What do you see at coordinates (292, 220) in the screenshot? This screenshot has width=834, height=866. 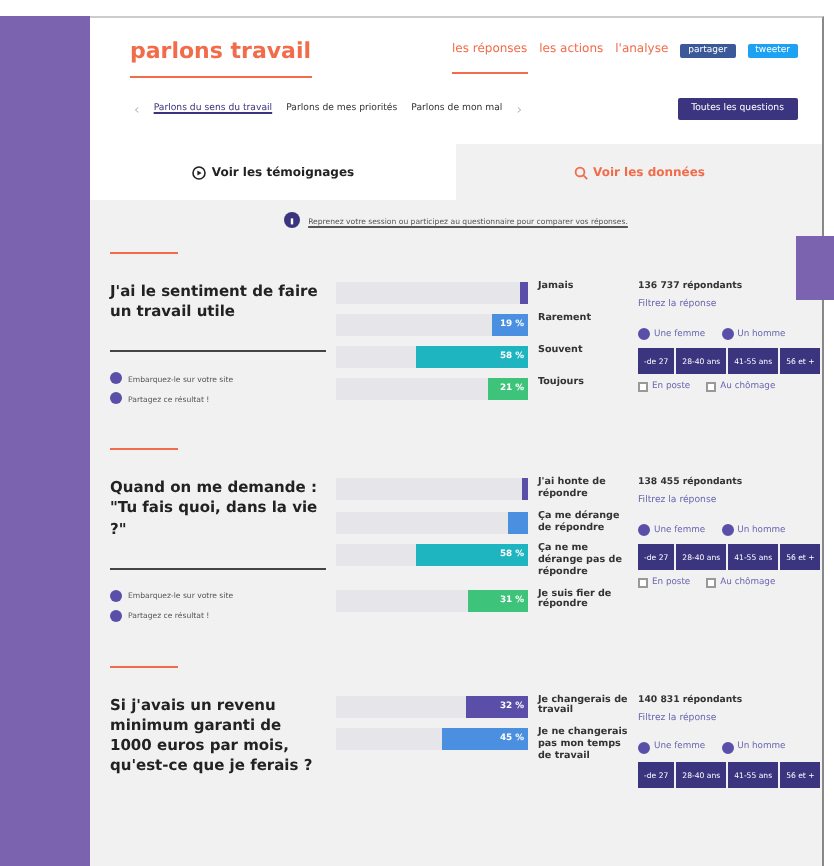 I see `info-icon` at bounding box center [292, 220].